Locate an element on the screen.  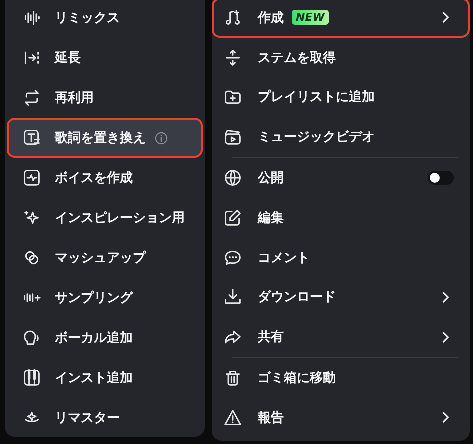
menu-item: 公開 is located at coordinates (341, 178).